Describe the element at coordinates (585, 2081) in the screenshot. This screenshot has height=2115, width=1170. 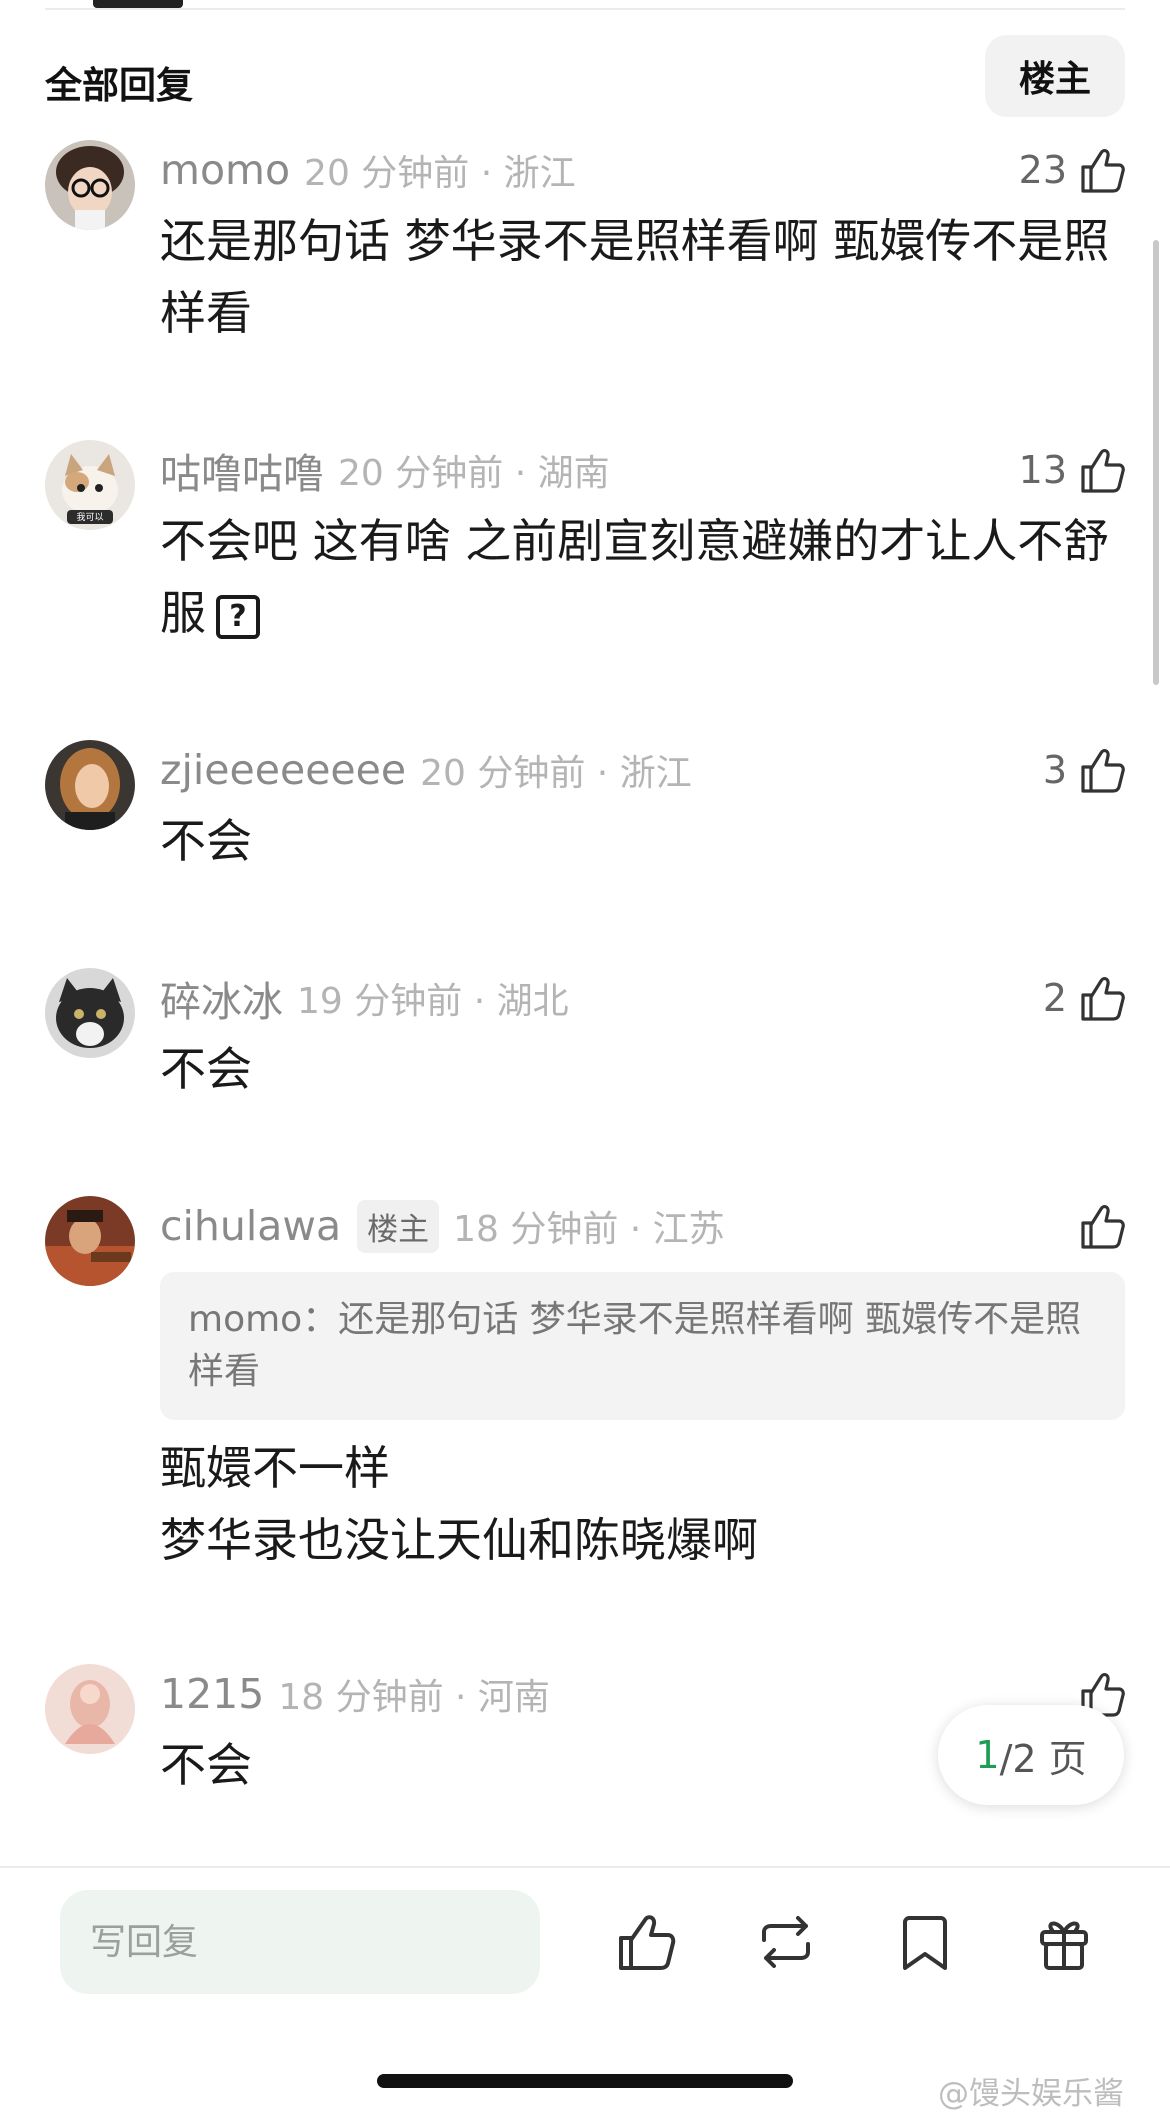
I see `home-indicator` at that location.